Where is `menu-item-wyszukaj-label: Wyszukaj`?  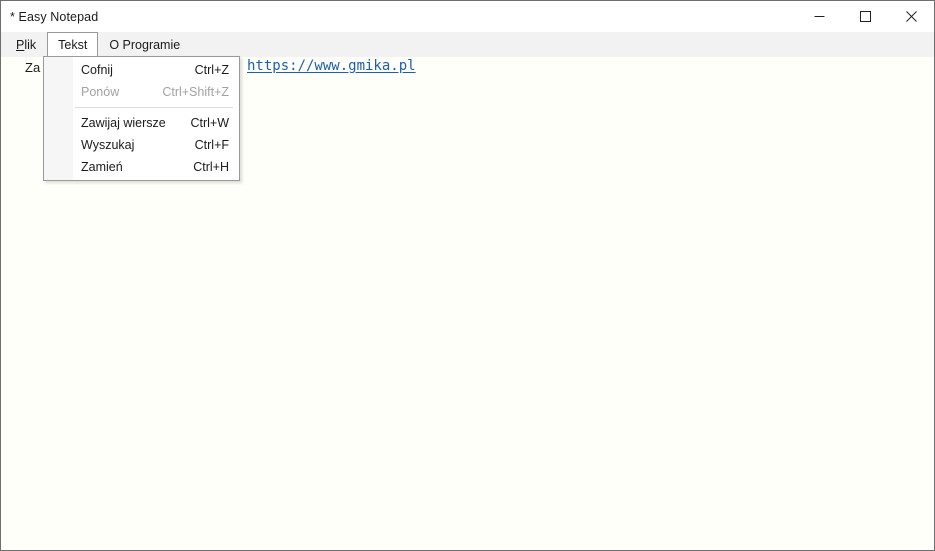
menu-item-wyszukaj-label: Wyszukaj is located at coordinates (108, 145).